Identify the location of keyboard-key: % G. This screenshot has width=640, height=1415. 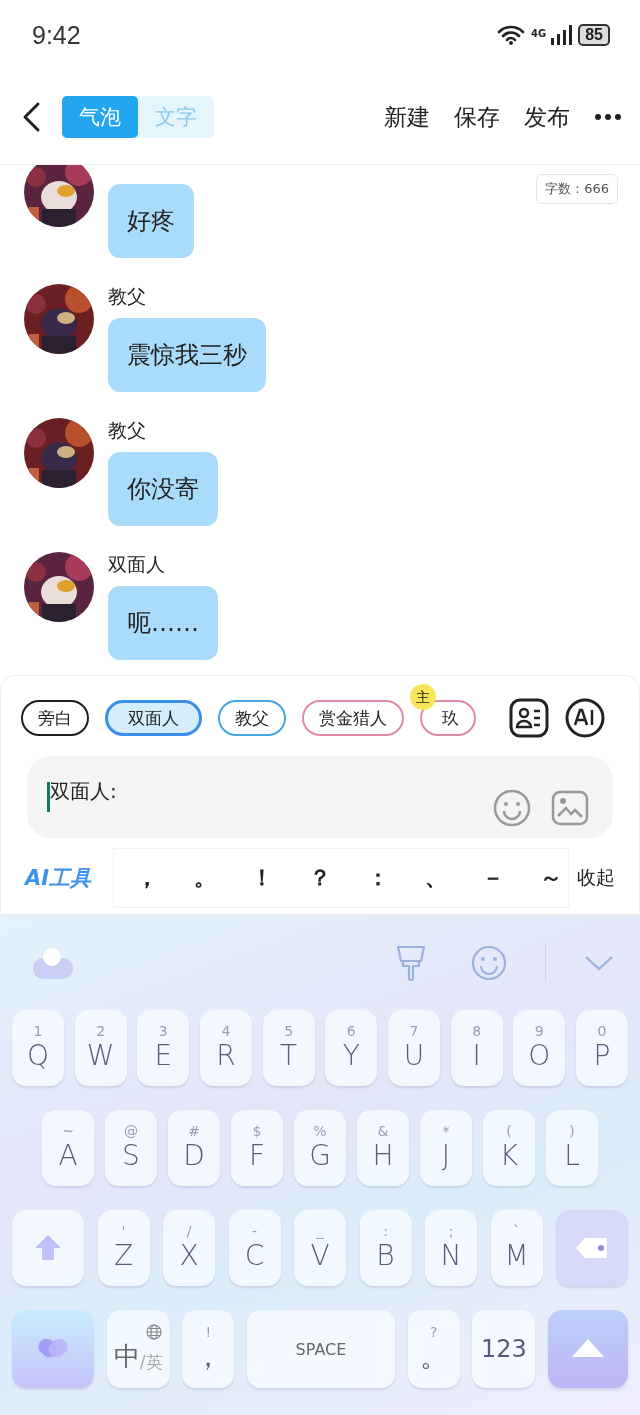
(320, 1148).